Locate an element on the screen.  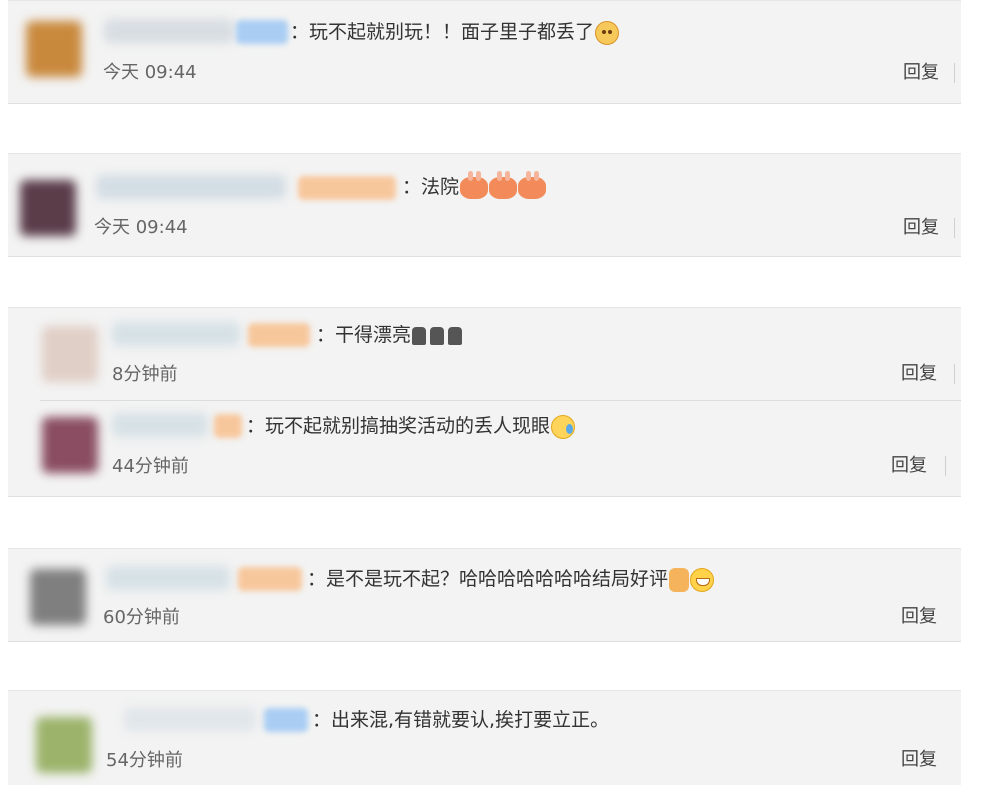
comment-text: ：干得漂亮 is located at coordinates (390, 335).